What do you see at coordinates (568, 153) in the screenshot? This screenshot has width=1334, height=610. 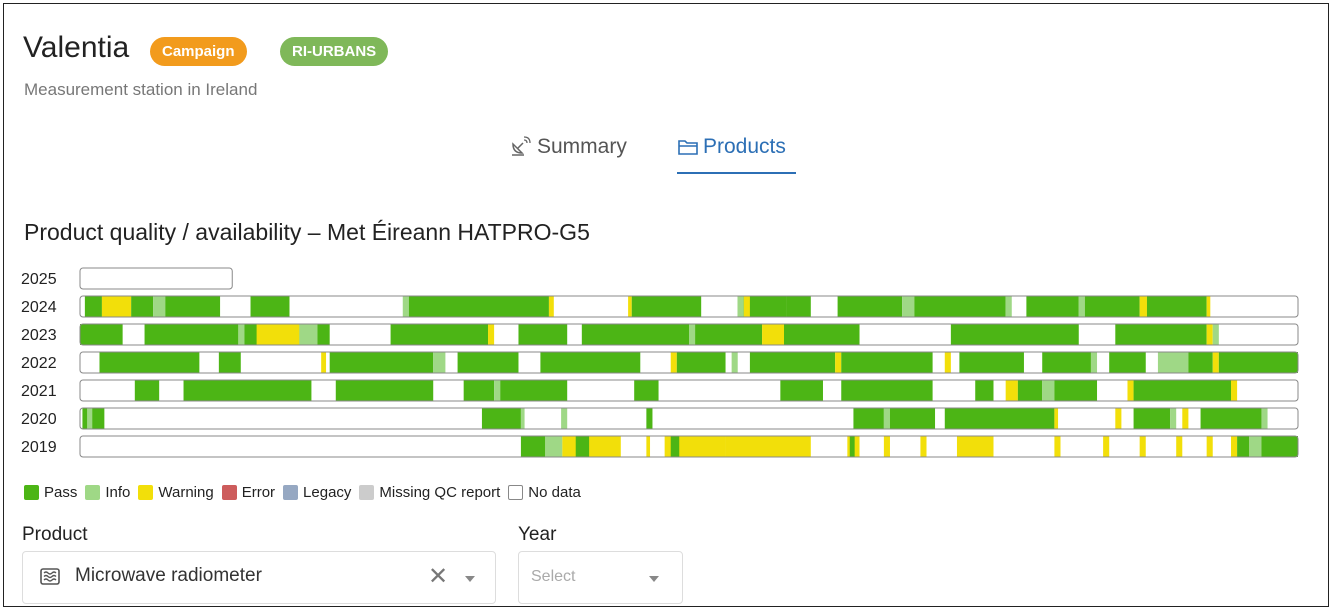 I see `tab-summary: Summary` at bounding box center [568, 153].